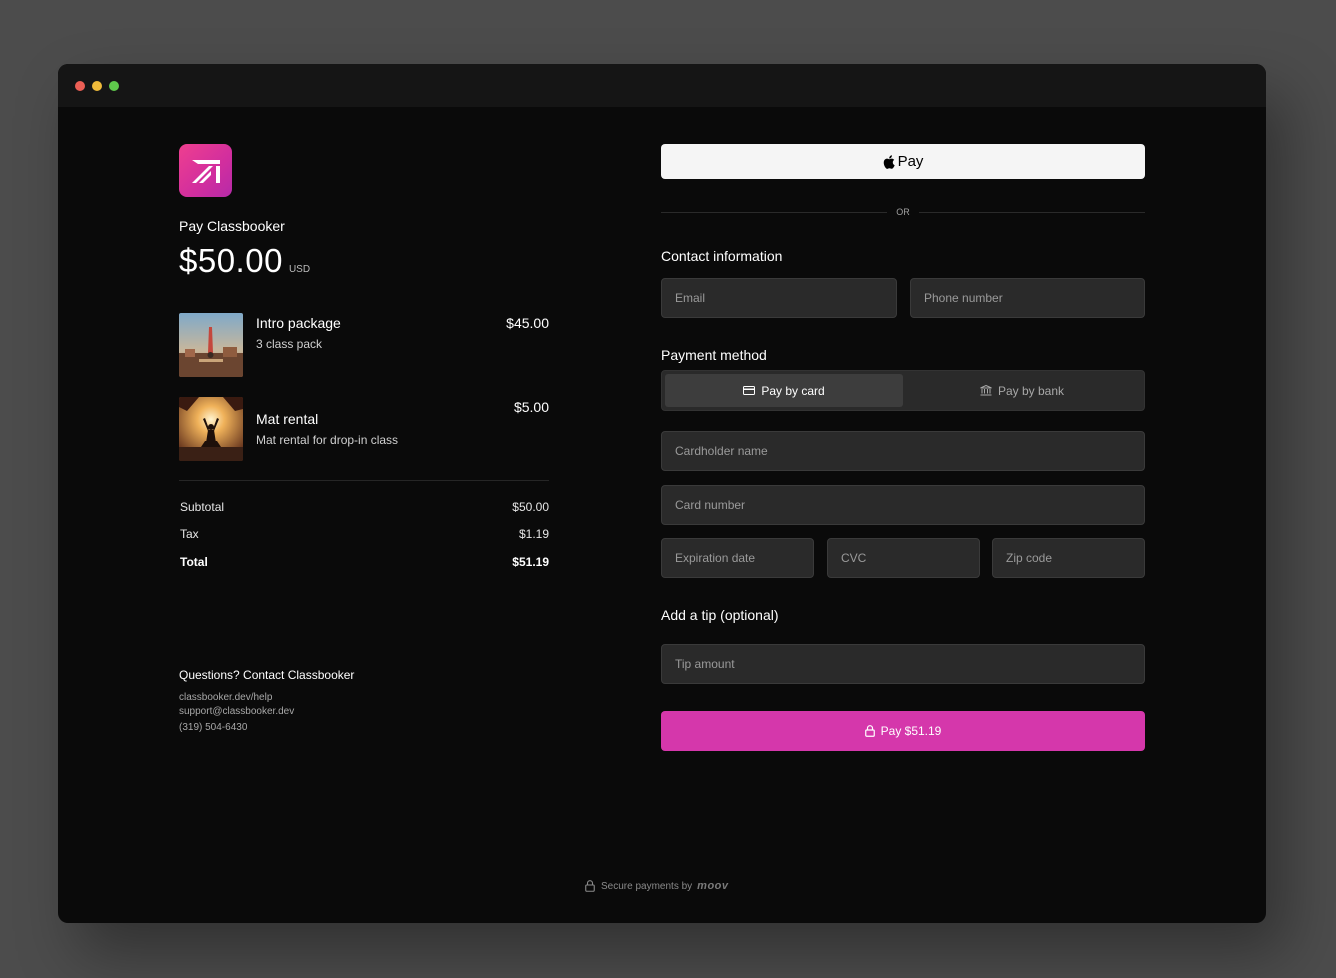 This screenshot has width=1336, height=978. What do you see at coordinates (647, 886) in the screenshot?
I see `secure-payments-text: Secure payments by` at bounding box center [647, 886].